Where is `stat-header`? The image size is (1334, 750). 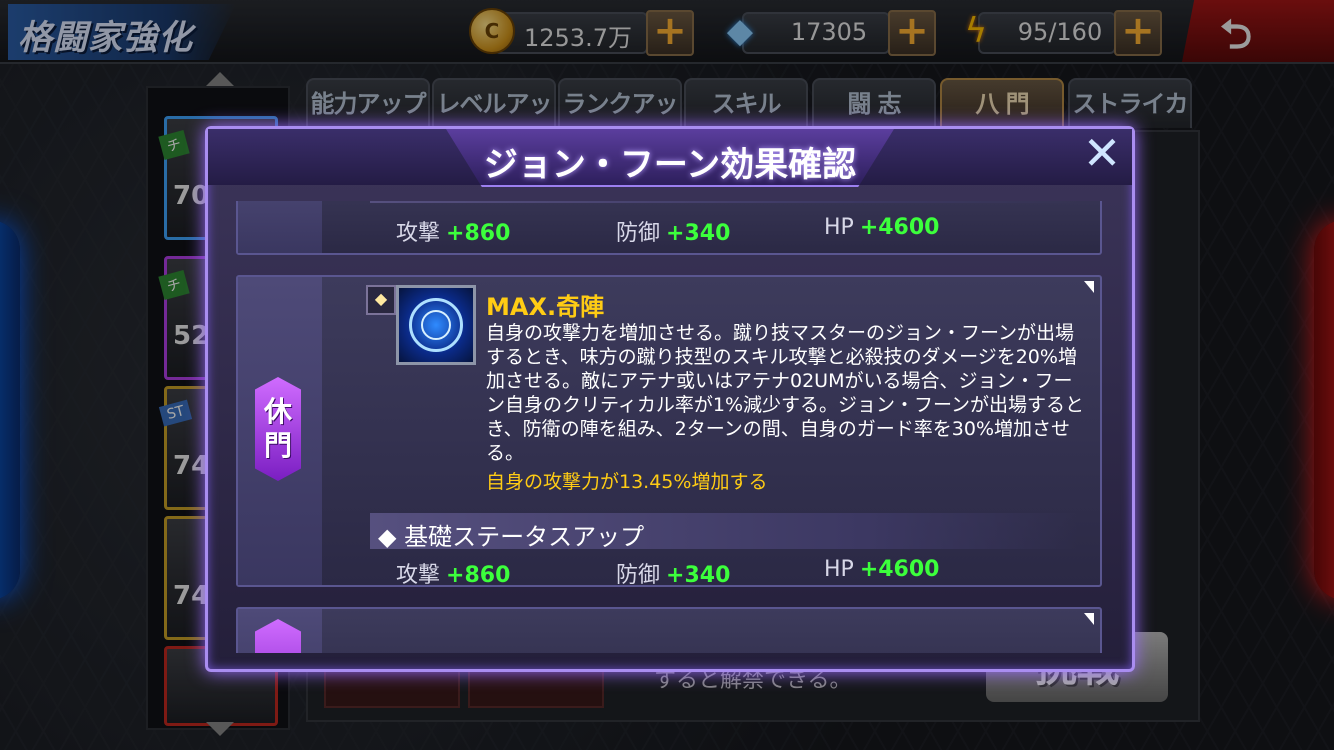
stat-header is located at coordinates (724, 202).